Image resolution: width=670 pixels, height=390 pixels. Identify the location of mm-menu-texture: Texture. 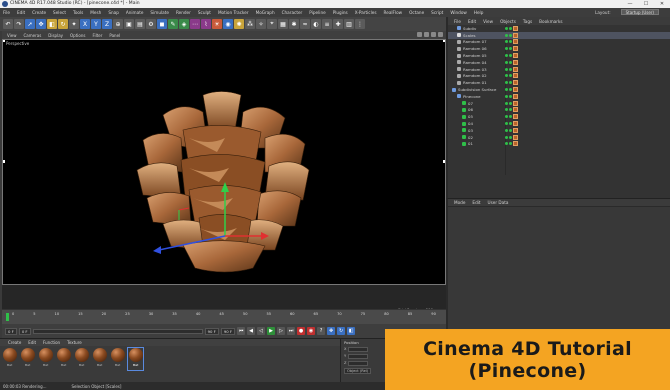
(74, 342).